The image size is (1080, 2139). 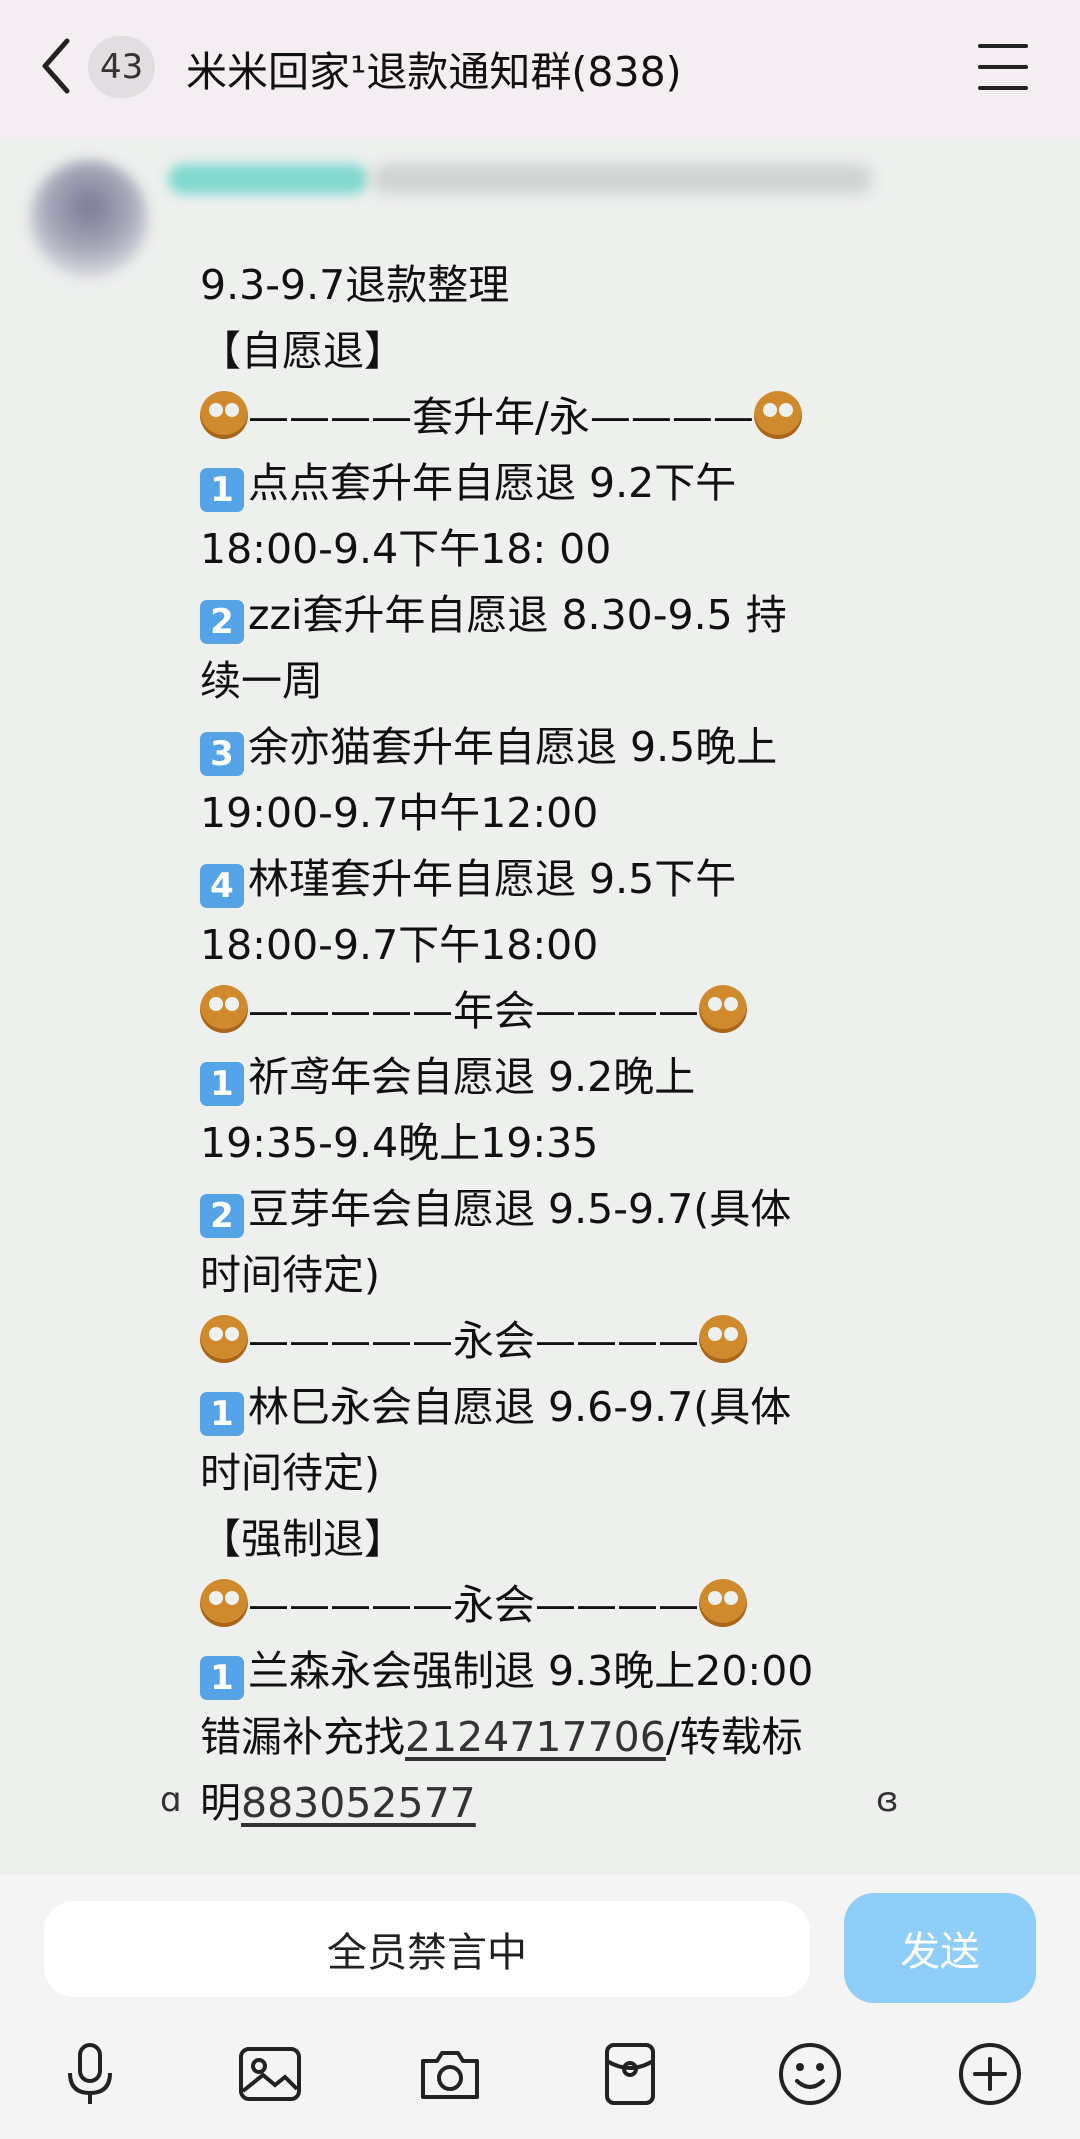 I want to click on message-text: 林瑾套升年自愿退 9.5下午, so click(x=492, y=879).